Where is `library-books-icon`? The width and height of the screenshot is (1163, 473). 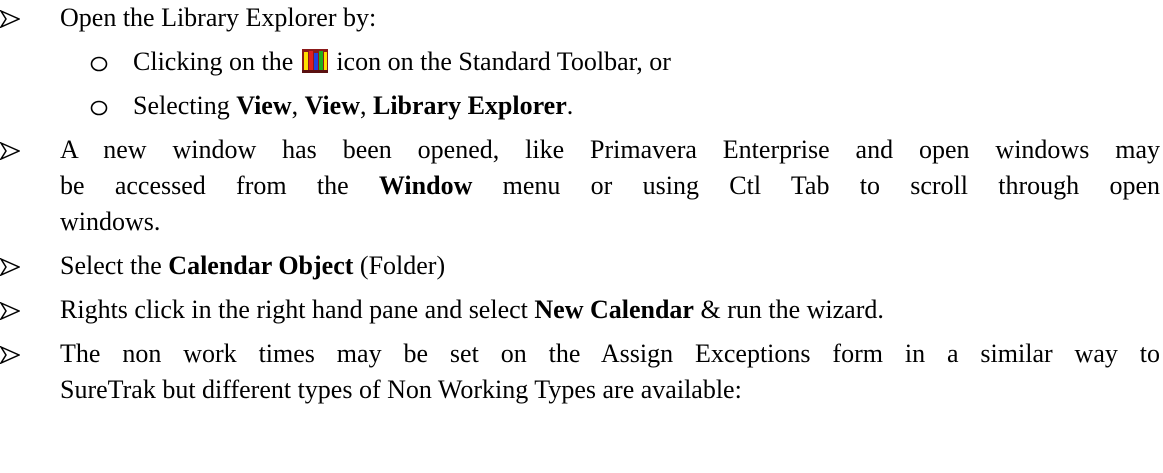
library-books-icon is located at coordinates (314, 61).